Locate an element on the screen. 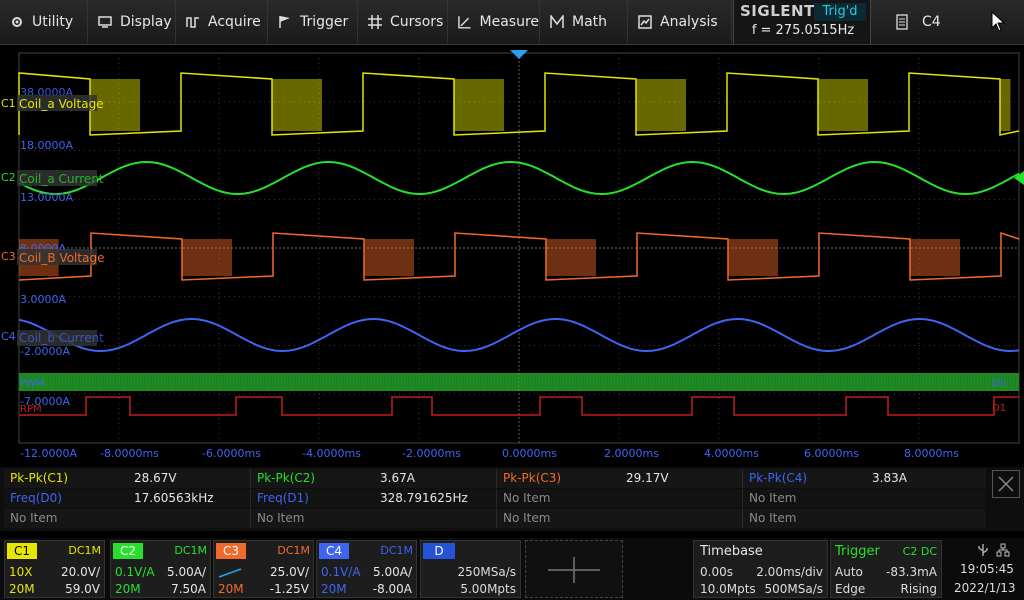 This screenshot has width=1024, height=600. digital-tag: D is located at coordinates (439, 551).